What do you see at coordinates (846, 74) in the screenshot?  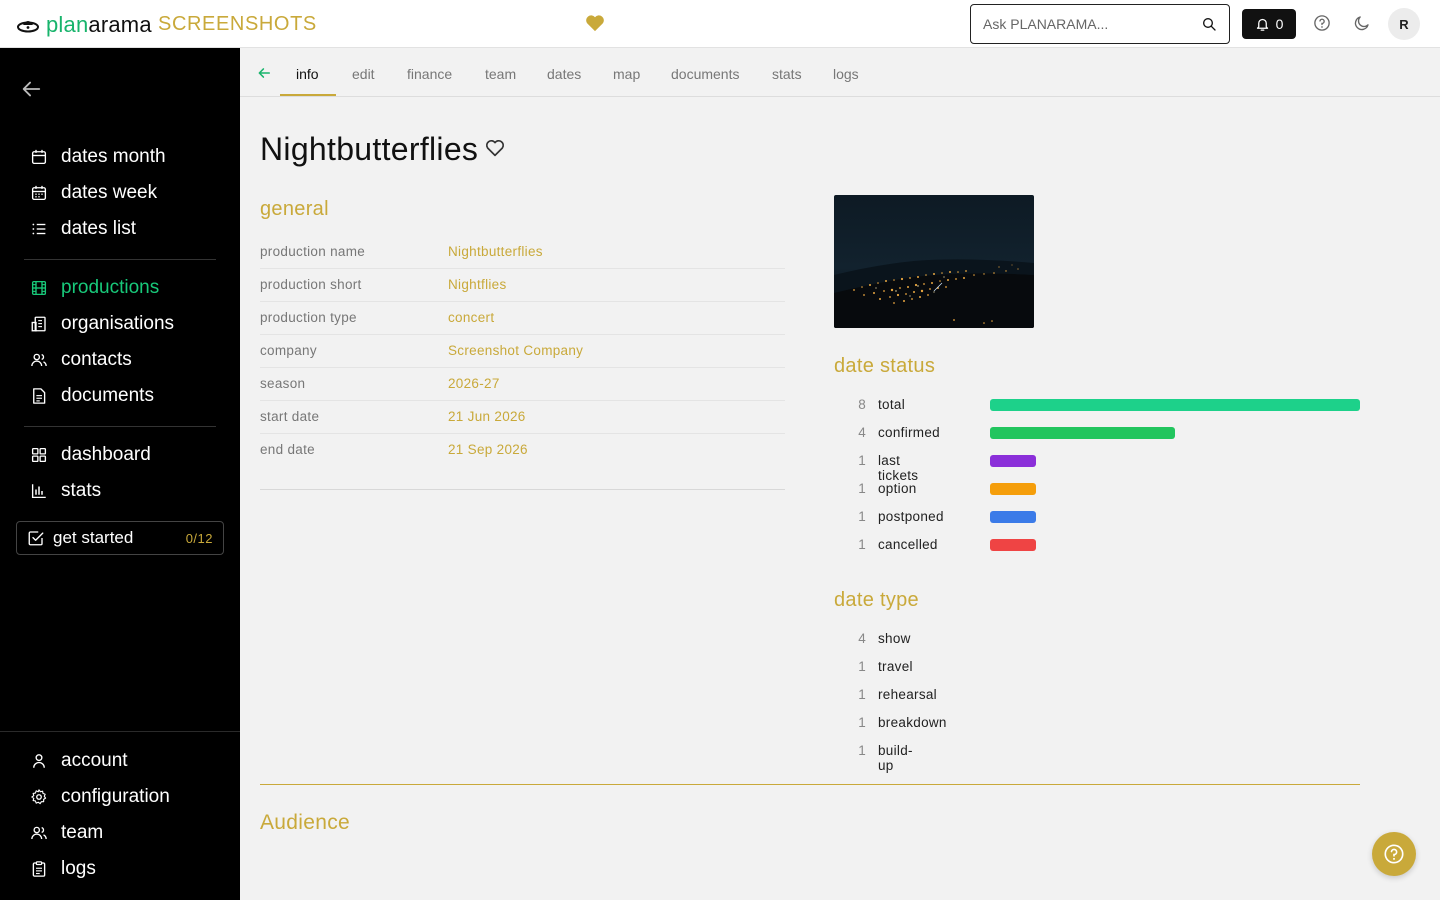 I see `tab-logs: logs` at bounding box center [846, 74].